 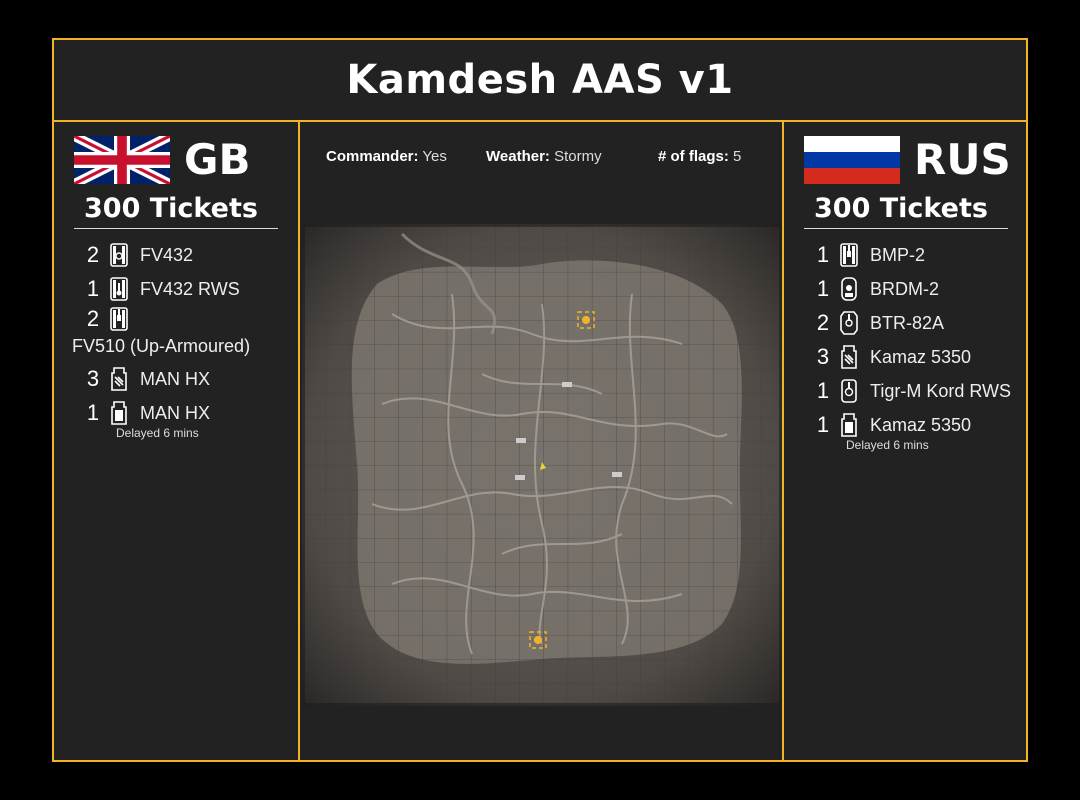 I want to click on vehicle-row: 2 FV432, so click(x=185, y=255).